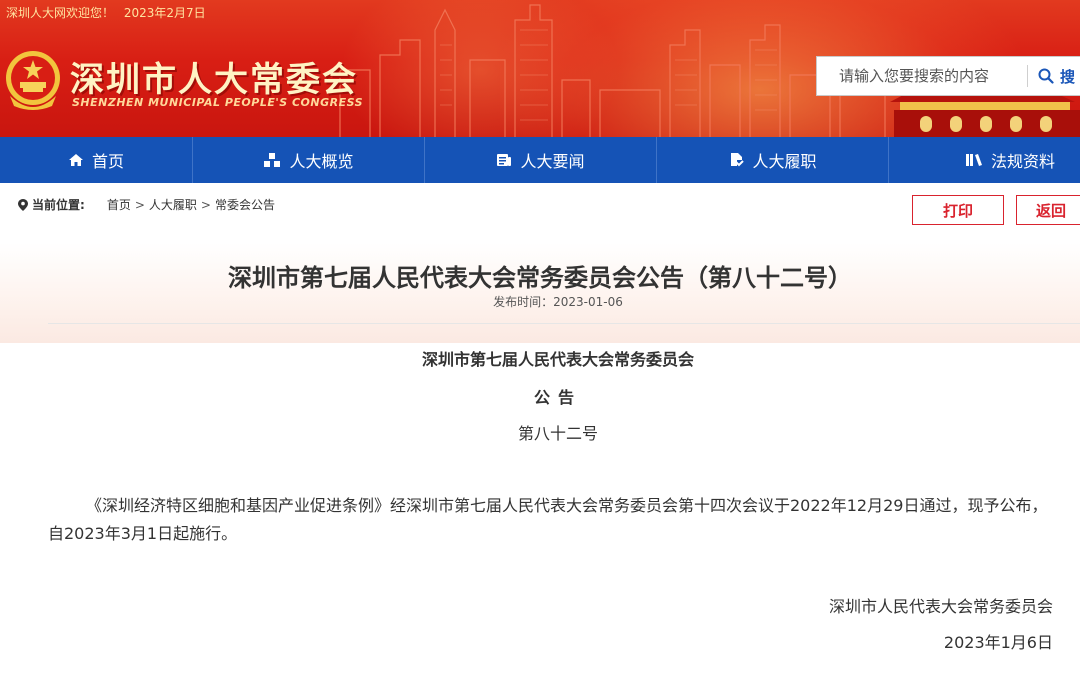 The image size is (1080, 674). What do you see at coordinates (558, 302) in the screenshot?
I see `publish-date: 发布时间：2023-01-06` at bounding box center [558, 302].